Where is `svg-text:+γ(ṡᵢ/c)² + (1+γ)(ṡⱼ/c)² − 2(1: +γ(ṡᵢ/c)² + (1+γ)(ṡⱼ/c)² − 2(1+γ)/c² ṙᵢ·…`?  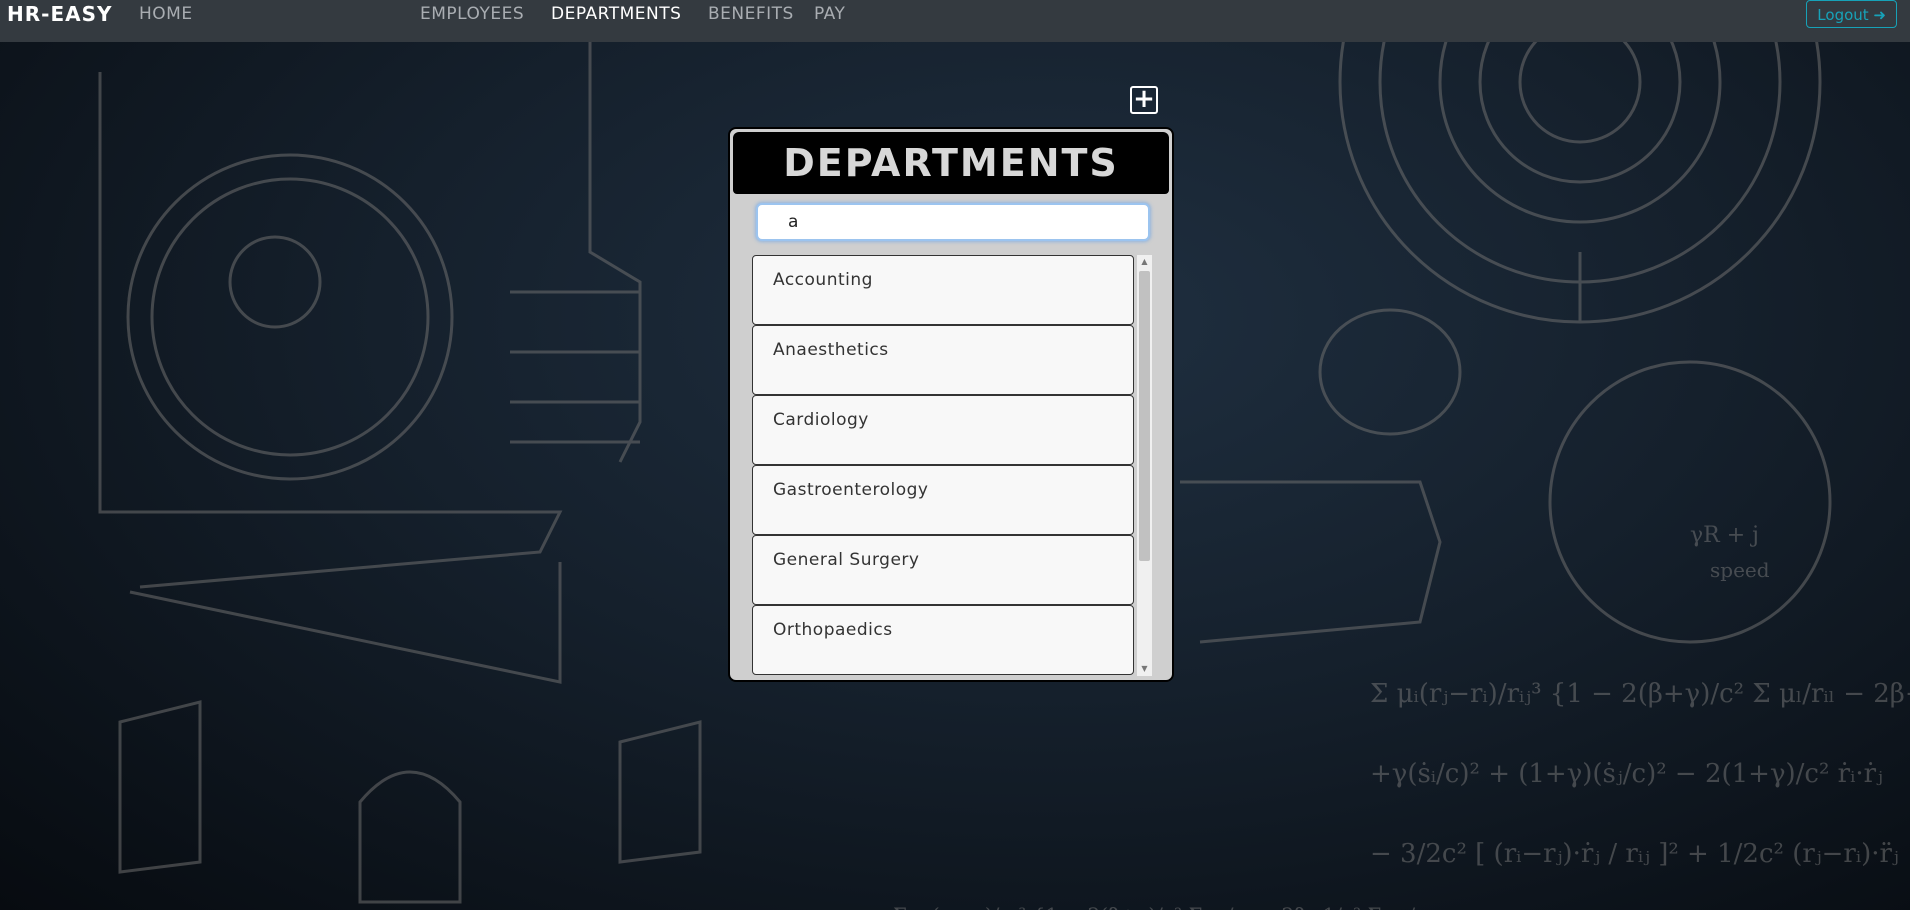
svg-text:+γ(ṡᵢ/c)² + (1+γ)(ṡⱼ/c)² − 2(1: +γ(ṡᵢ/c)² + (1+γ)(ṡⱼ/c)² − 2(1+γ)/c² ṙᵢ·… is located at coordinates (1626, 774).